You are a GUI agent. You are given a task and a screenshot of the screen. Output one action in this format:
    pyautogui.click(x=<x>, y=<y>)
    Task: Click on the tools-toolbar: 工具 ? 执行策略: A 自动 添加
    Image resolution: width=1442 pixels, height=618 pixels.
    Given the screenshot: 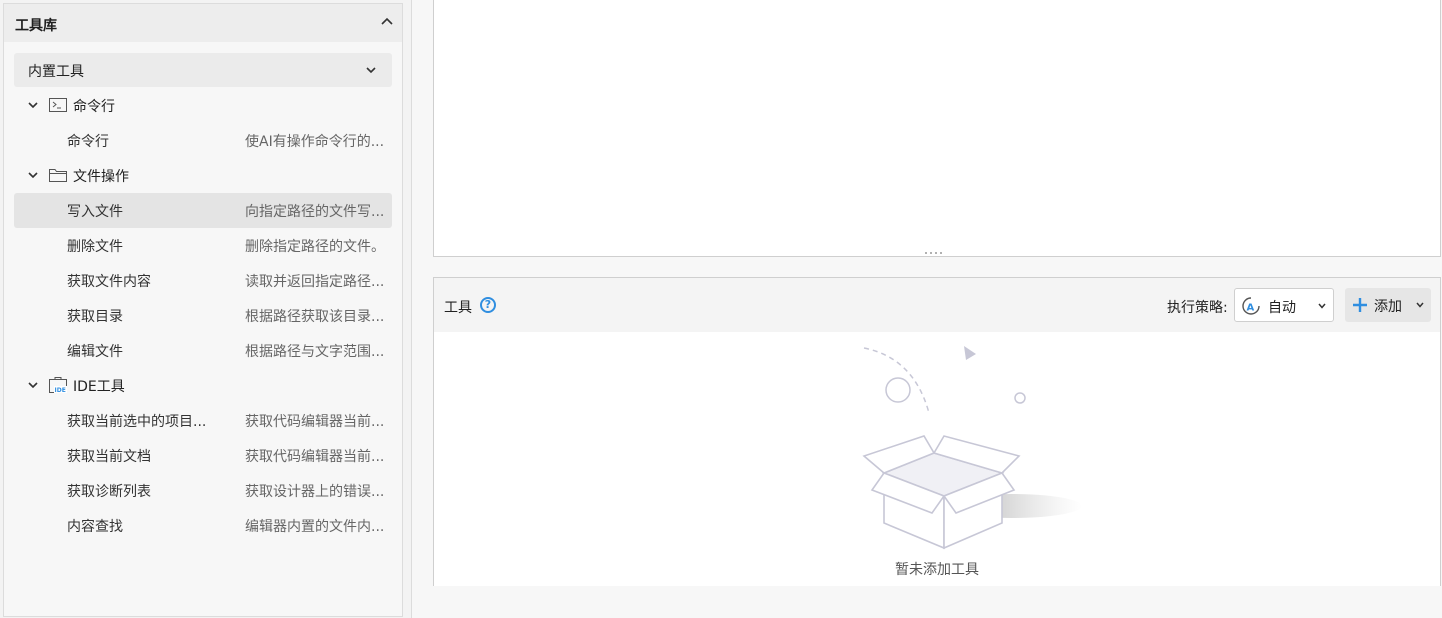 What is the action you would take?
    pyautogui.click(x=937, y=305)
    